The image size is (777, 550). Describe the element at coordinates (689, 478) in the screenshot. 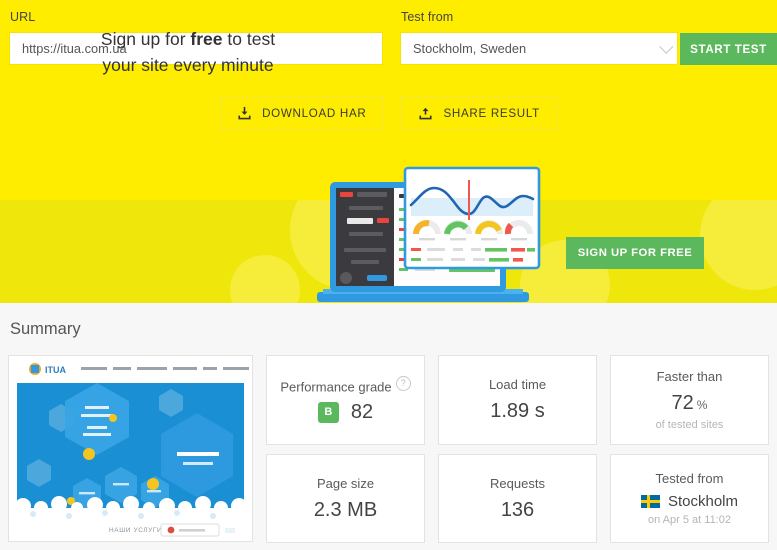

I see `tested-from-label: Tested from` at that location.